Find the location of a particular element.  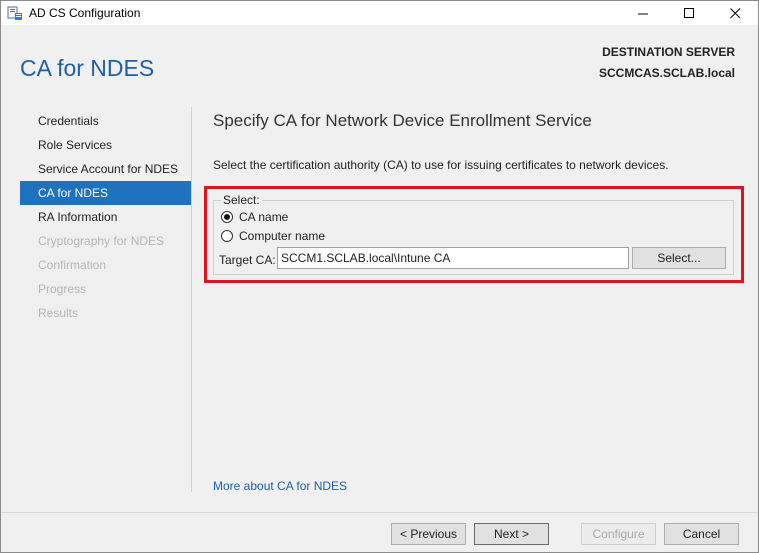

close-button is located at coordinates (735, 13).